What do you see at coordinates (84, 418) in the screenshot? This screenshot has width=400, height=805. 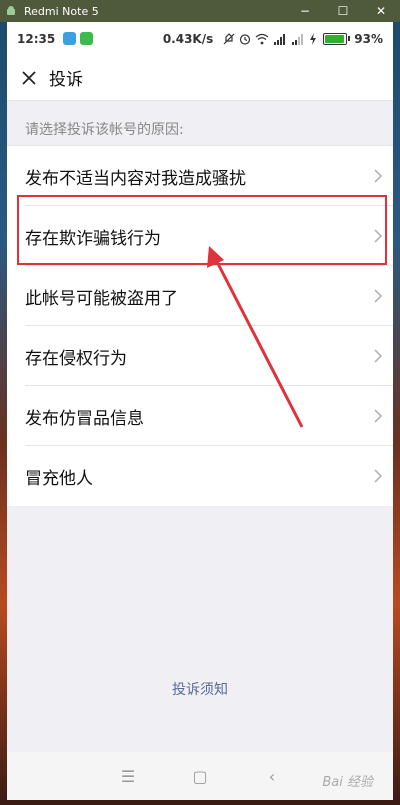 I see `reason-label: 发布仿冒品信息` at bounding box center [84, 418].